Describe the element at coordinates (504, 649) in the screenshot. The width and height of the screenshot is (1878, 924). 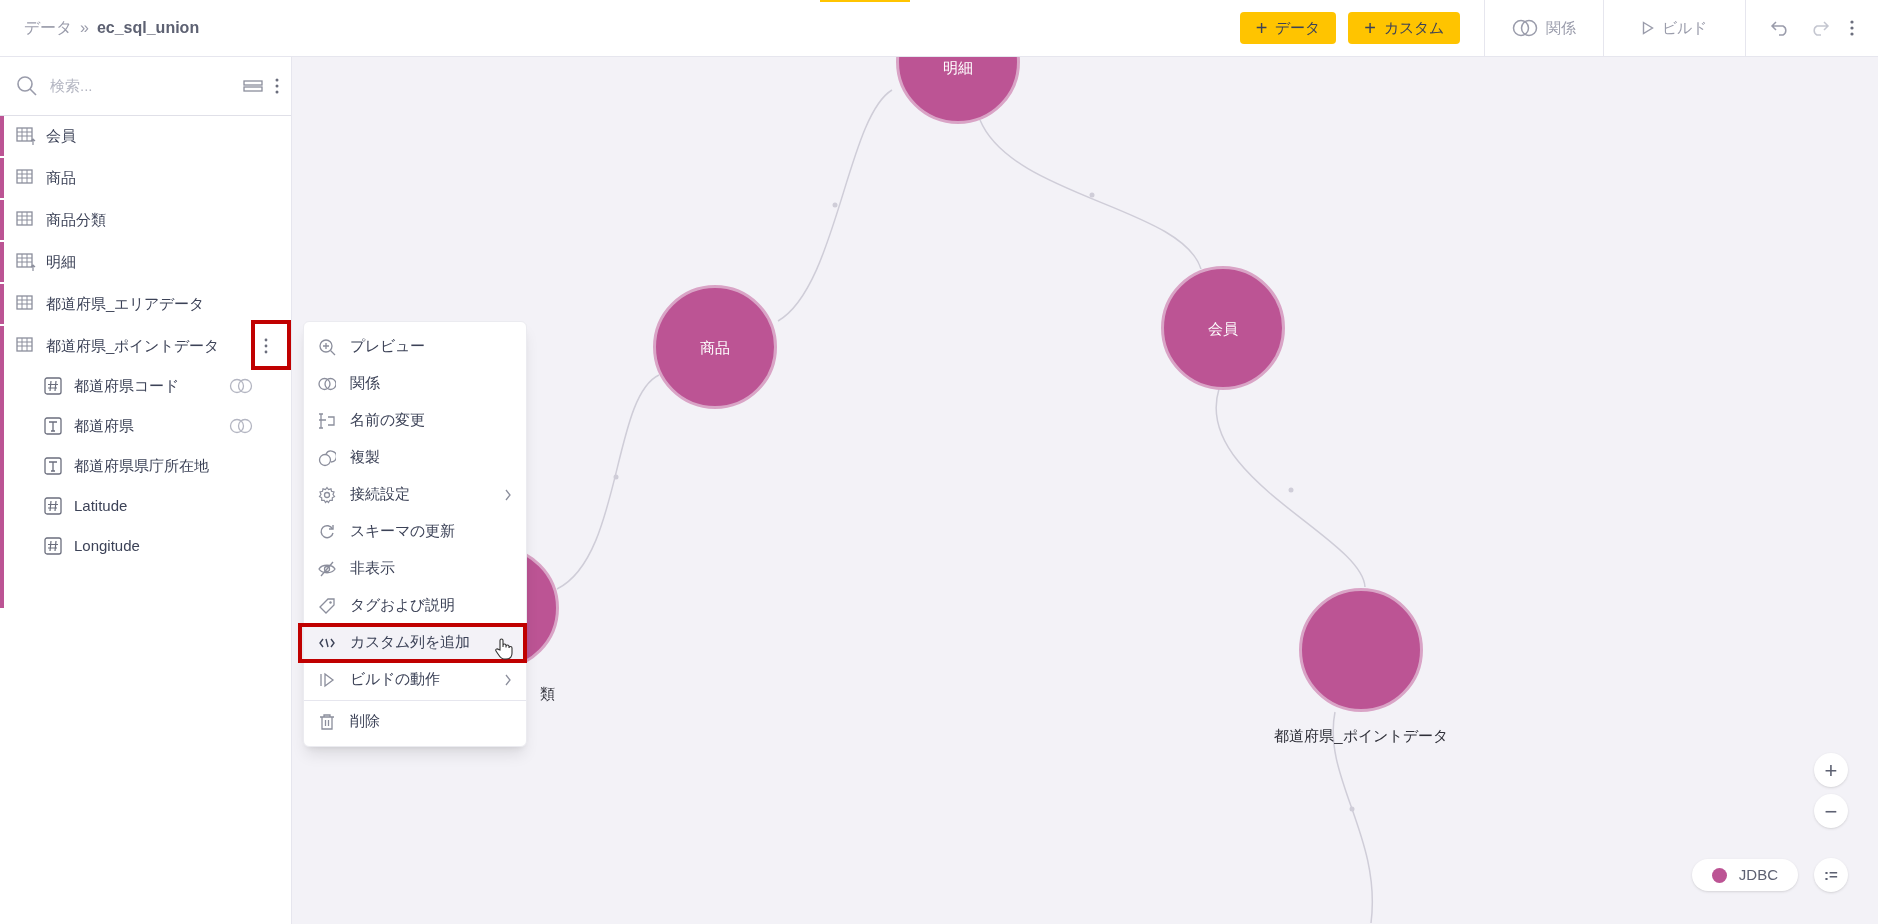
I see `hand-cursor-icon` at that location.